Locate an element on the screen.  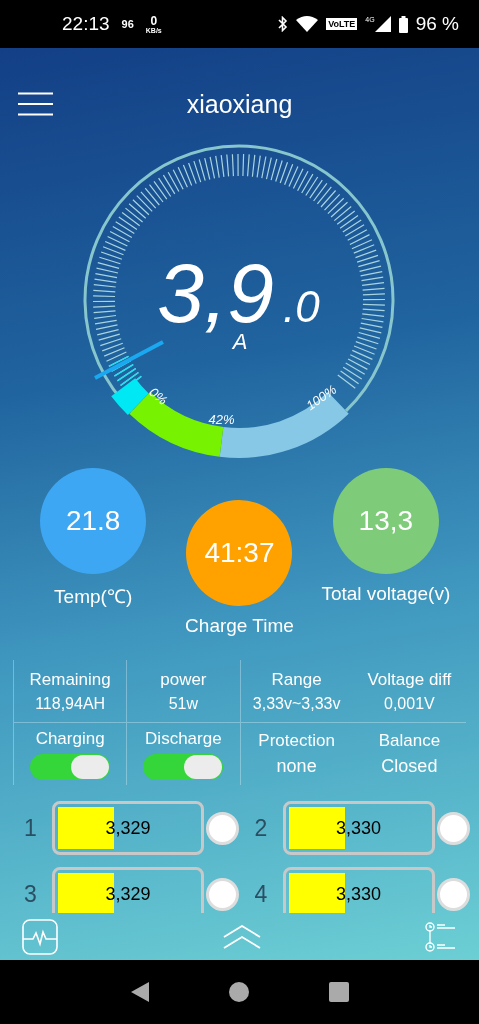
cell-number: 2 is located at coordinates (261, 828).